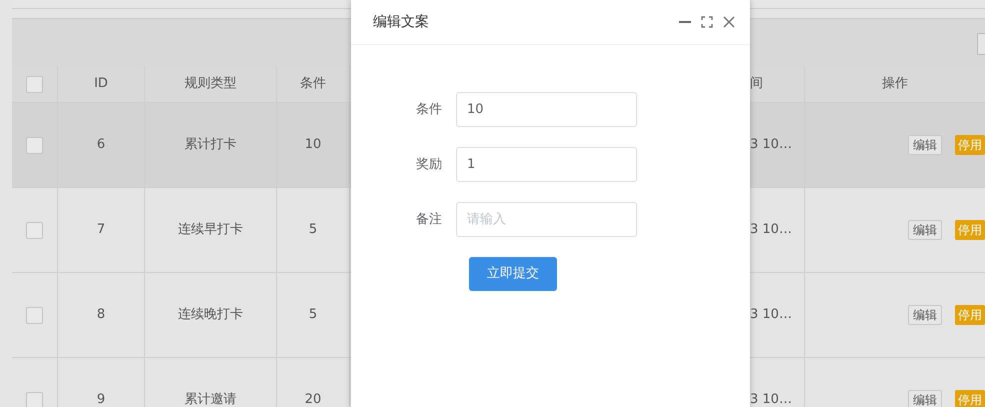  What do you see at coordinates (895, 84) in the screenshot?
I see `column-header: 操作` at bounding box center [895, 84].